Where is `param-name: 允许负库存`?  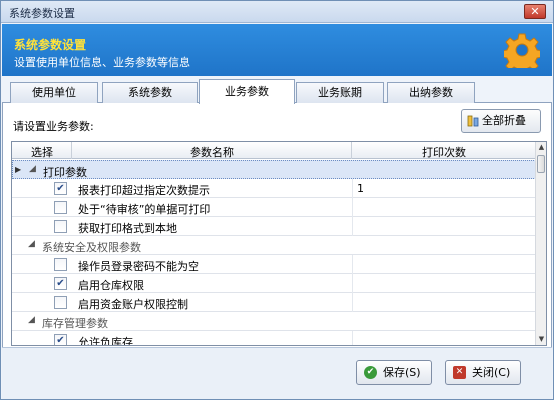
param-name: 允许负库存 is located at coordinates (105, 341).